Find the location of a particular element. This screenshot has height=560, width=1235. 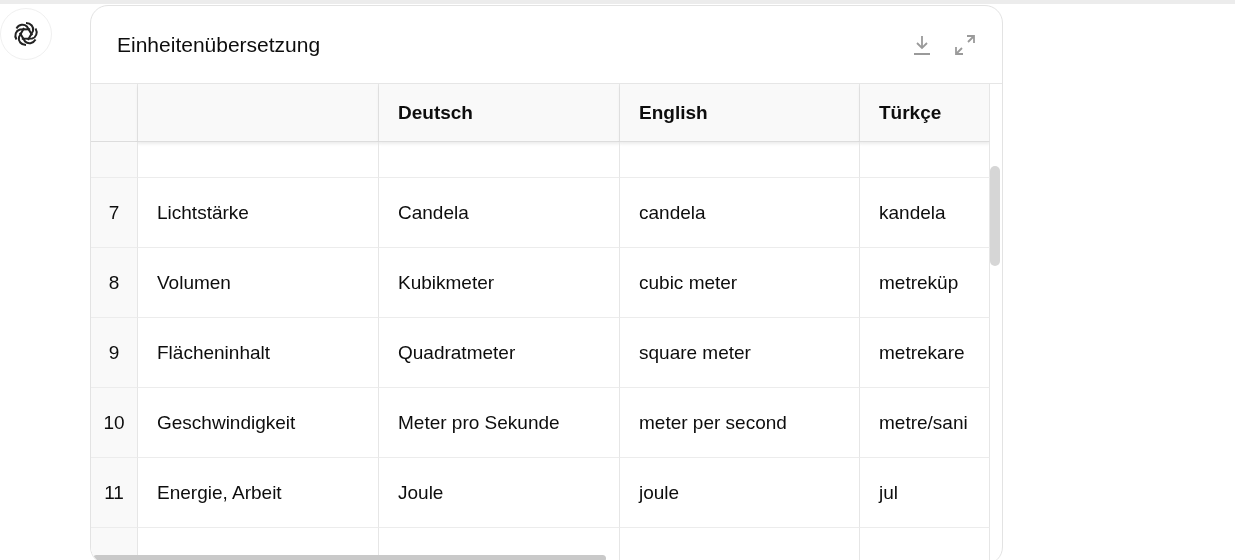

table-cell: Quadratmeter is located at coordinates (499, 353).